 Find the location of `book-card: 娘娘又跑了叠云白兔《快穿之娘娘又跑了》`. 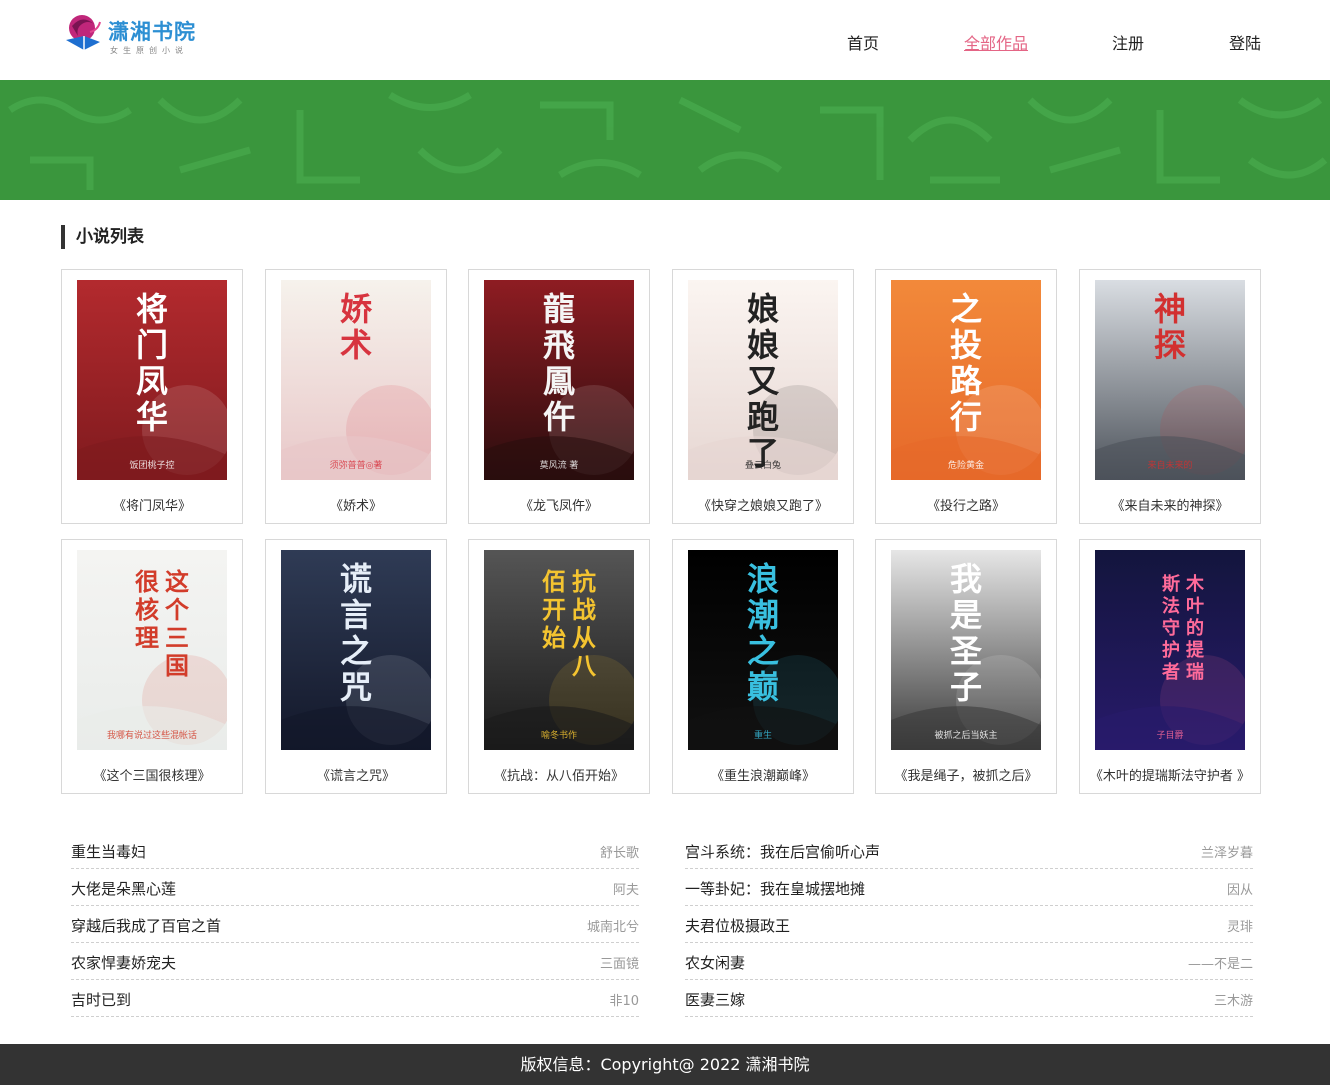

book-card: 娘娘又跑了叠云白兔《快穿之娘娘又跑了》 is located at coordinates (763, 396).